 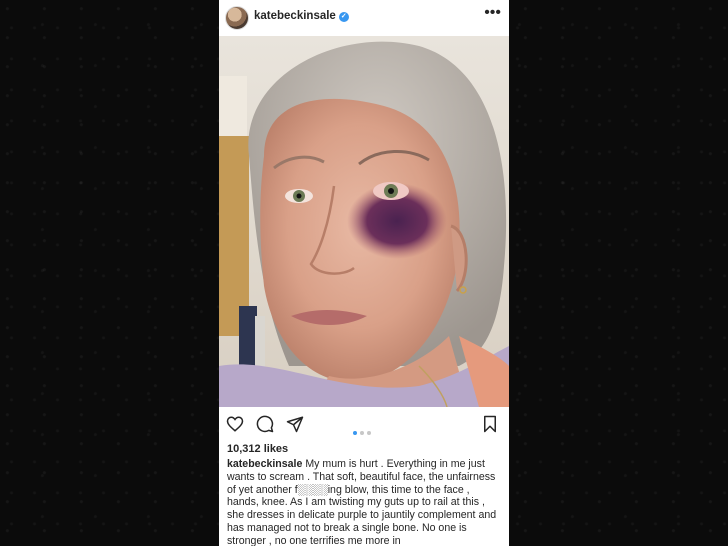 I want to click on bookmark-icon, so click(x=490, y=424).